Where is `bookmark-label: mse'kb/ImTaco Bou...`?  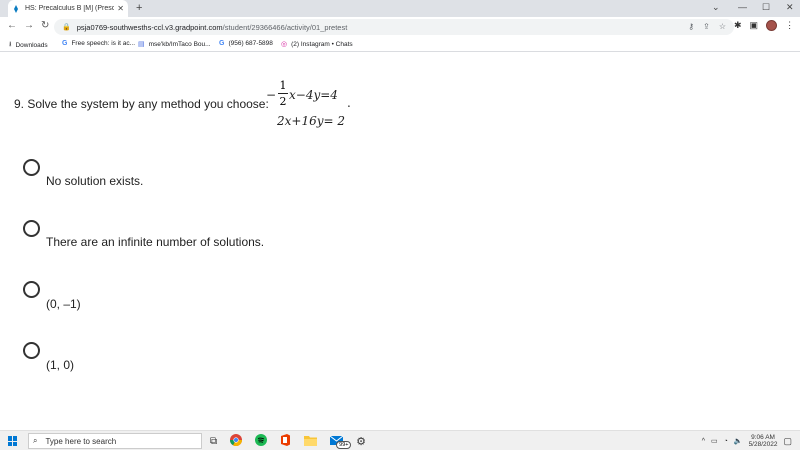 bookmark-label: mse'kb/ImTaco Bou... is located at coordinates (179, 44).